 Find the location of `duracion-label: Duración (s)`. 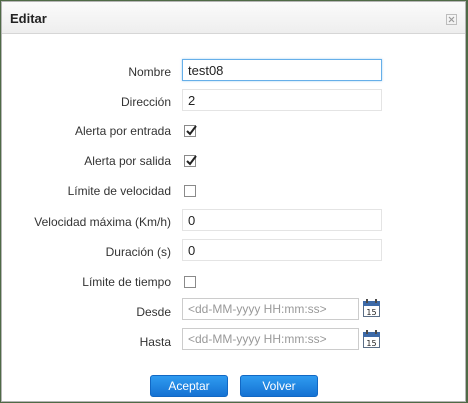

duracion-label: Duración (s) is located at coordinates (138, 252).